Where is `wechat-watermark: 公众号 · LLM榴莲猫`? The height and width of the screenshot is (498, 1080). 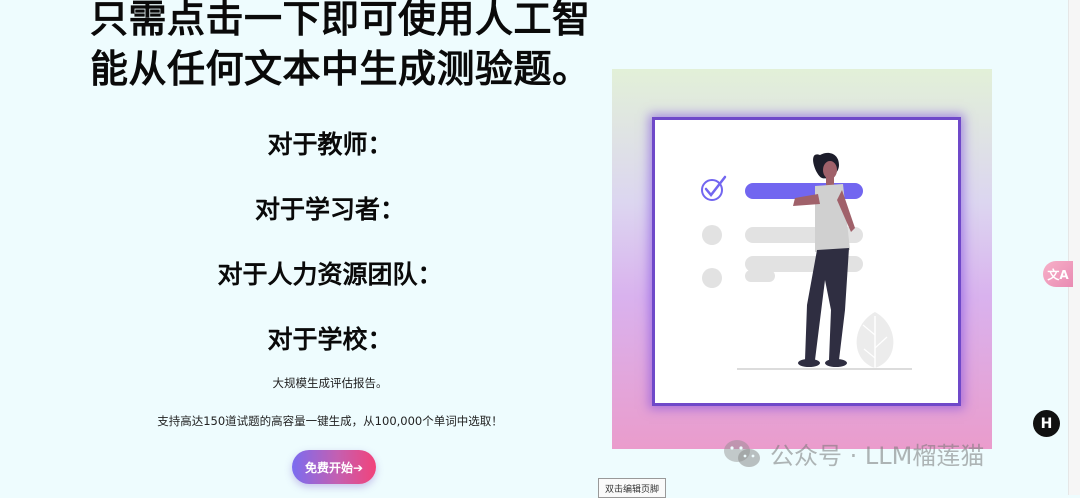
wechat-watermark: 公众号 · LLM榴莲猫 is located at coordinates (853, 453).